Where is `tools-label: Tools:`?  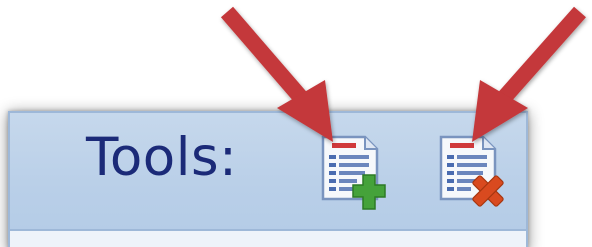 tools-label: Tools: is located at coordinates (162, 157).